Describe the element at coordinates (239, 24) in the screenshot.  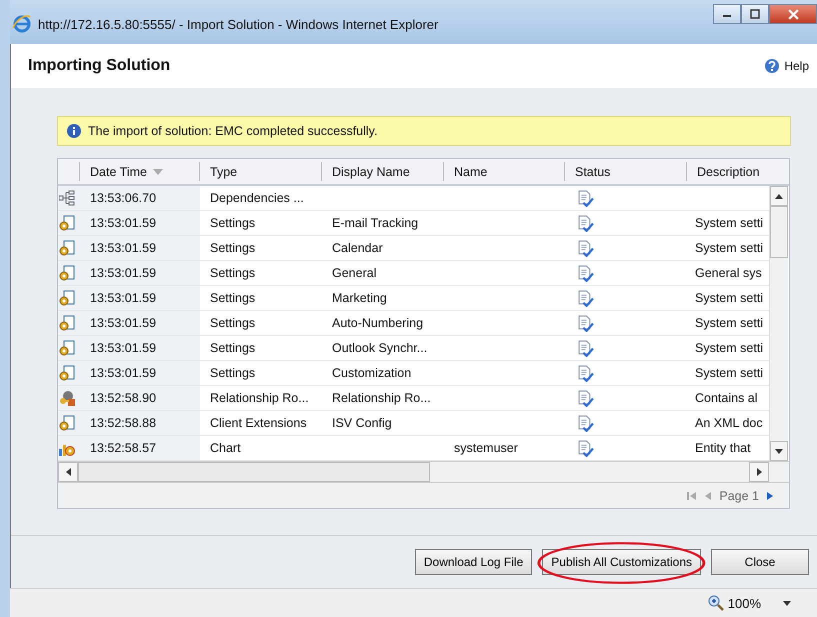
I see `window-title: http://172.16.5.80:5555/ - Import Solution - Windows Internet Explorer` at that location.